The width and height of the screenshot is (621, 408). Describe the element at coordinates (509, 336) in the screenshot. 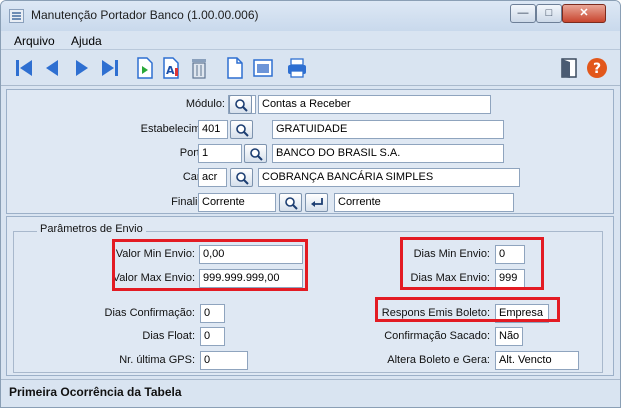

I see `confirmacao-sacado-field: Não` at that location.